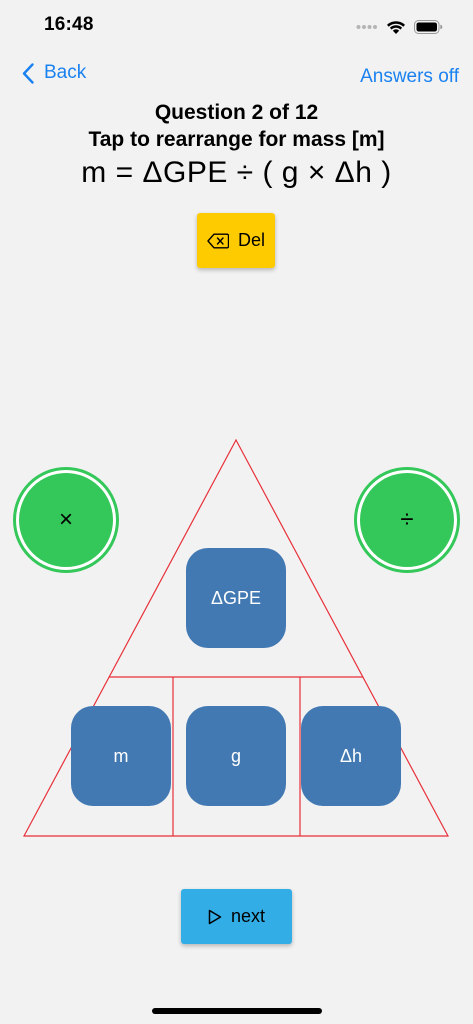  I want to click on multiply-operator-button: ×, so click(66, 520).